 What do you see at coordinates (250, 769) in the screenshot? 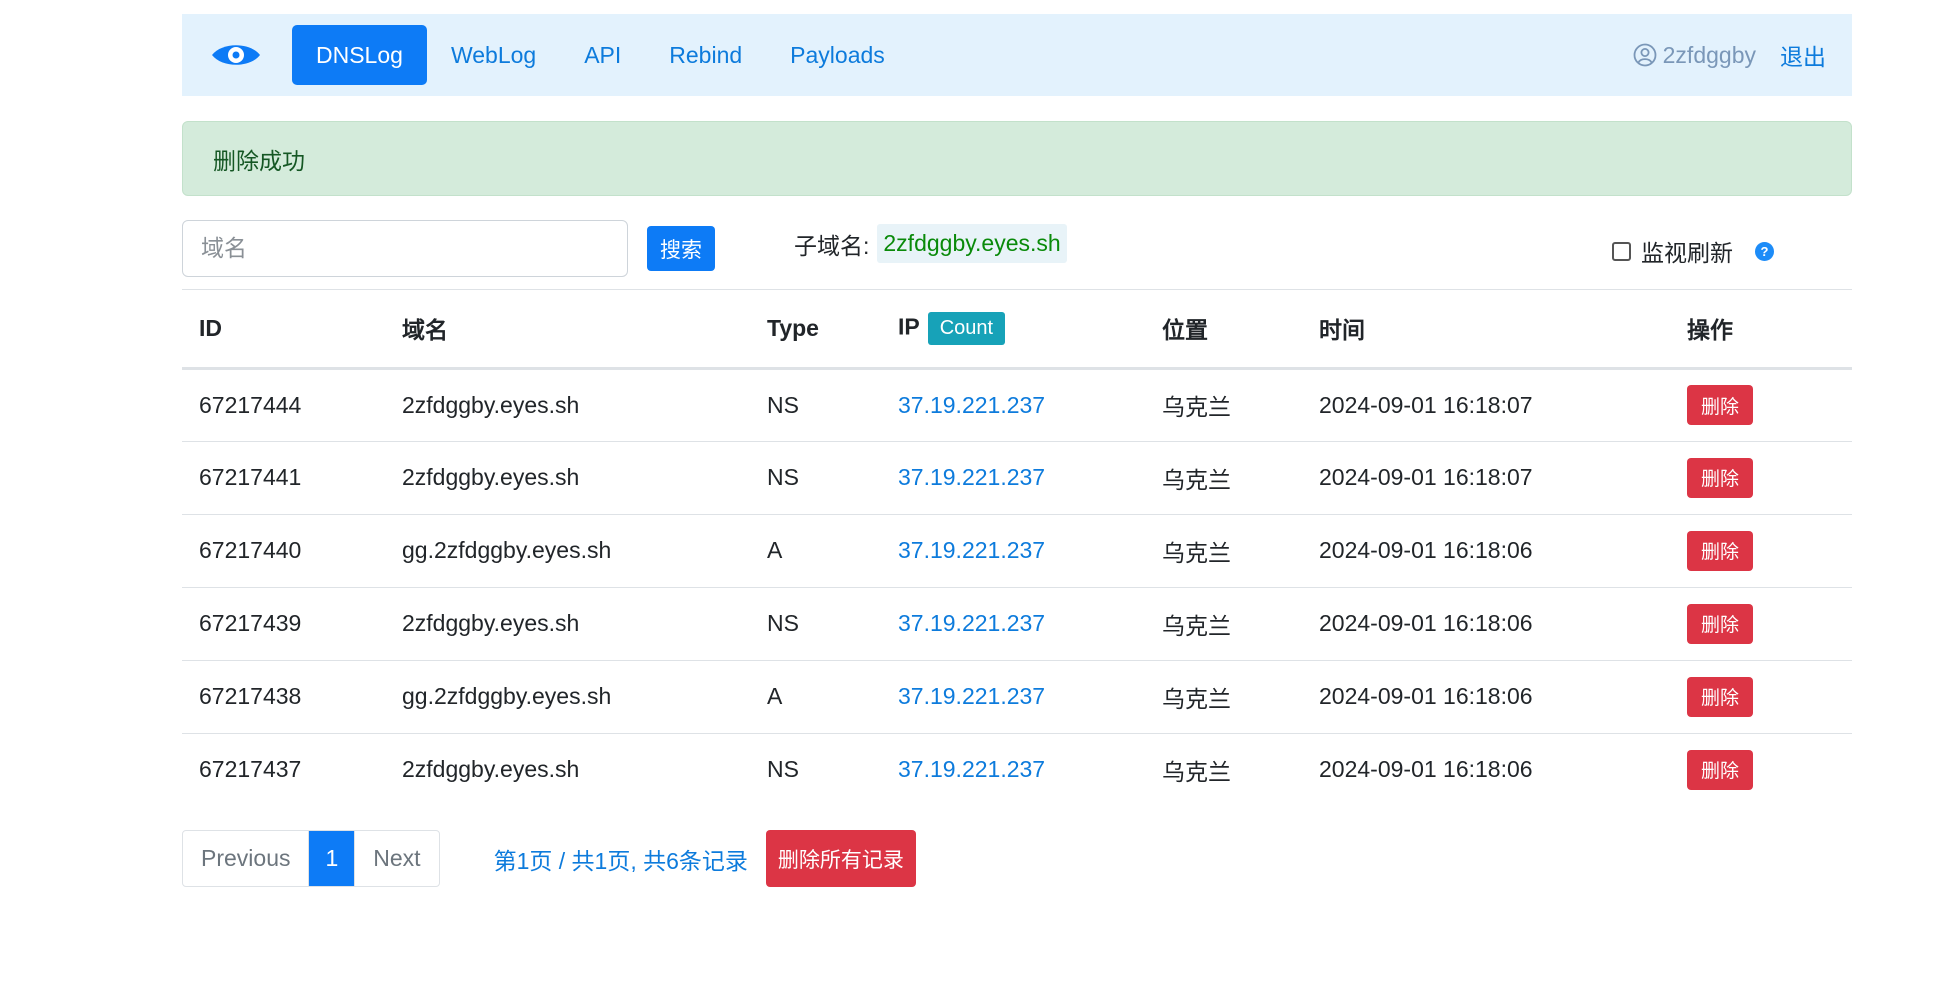
I see `cell-id: 67217437` at bounding box center [250, 769].